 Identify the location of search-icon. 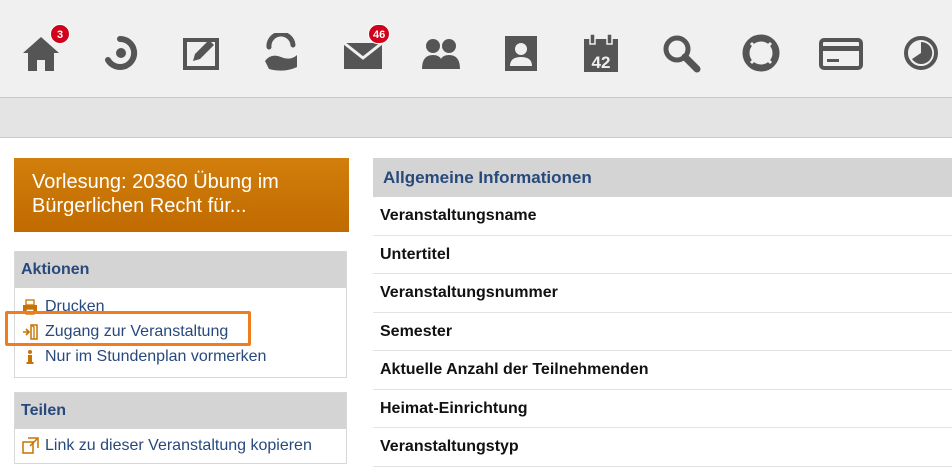
(682, 54).